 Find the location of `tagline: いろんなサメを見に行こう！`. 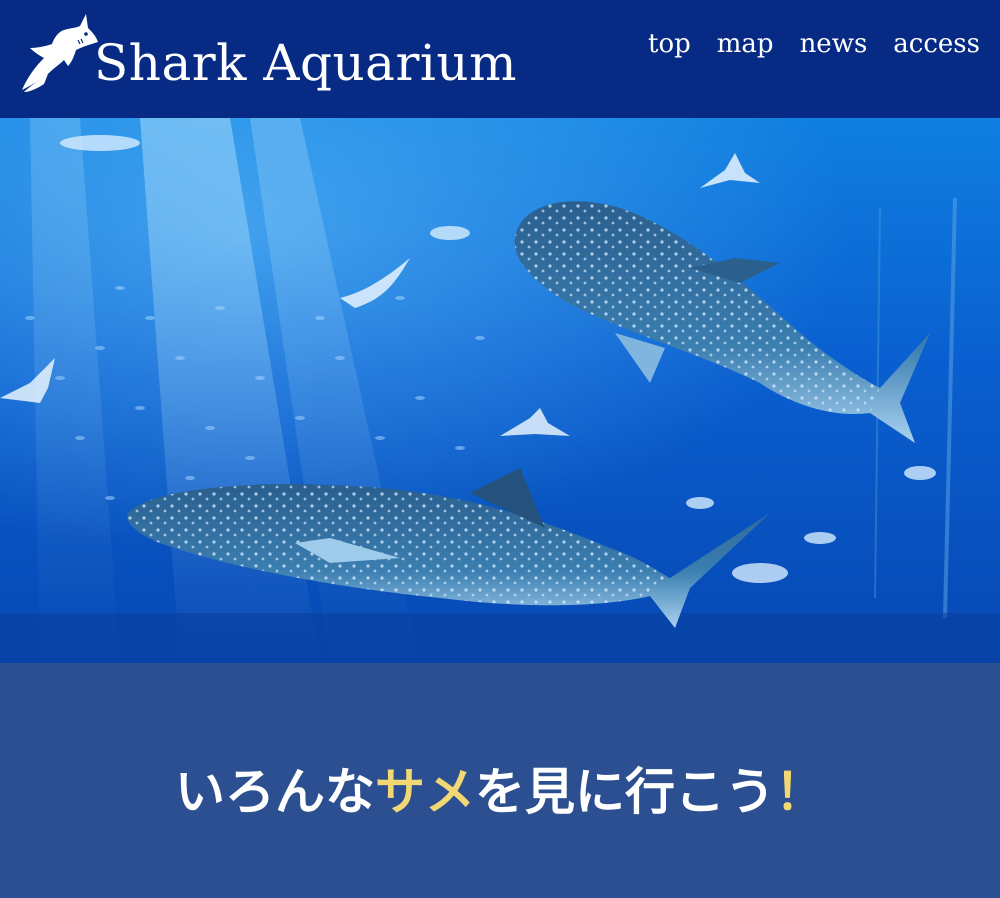

tagline: いろんなサメを見に行こう！ is located at coordinates (500, 792).